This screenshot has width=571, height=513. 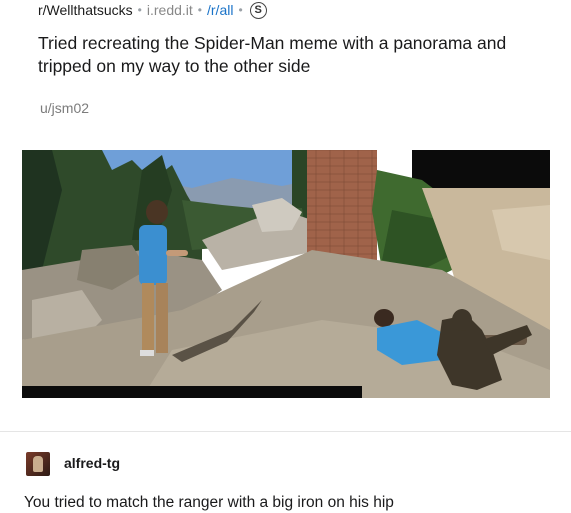 What do you see at coordinates (170, 10) in the screenshot?
I see `domain-link: i.redd.it` at bounding box center [170, 10].